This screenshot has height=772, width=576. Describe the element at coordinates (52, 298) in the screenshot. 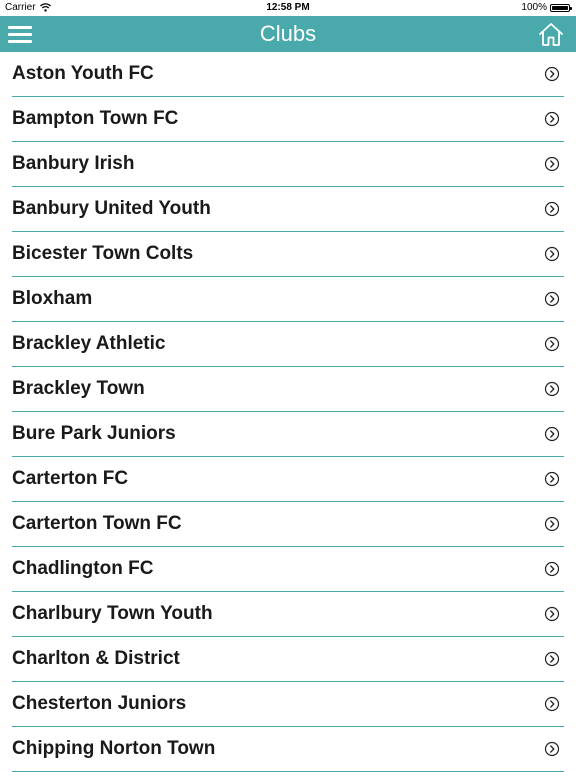

I see `club-name: Bloxham` at that location.